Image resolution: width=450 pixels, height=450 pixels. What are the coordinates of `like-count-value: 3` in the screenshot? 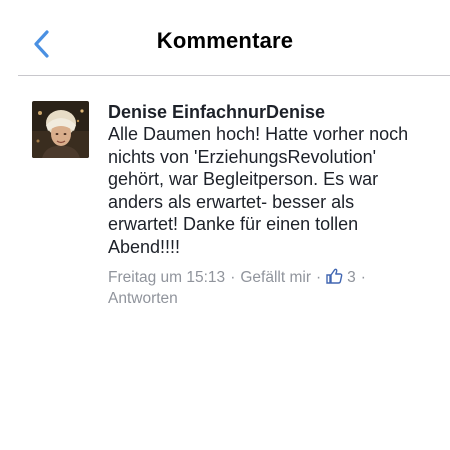 It's located at (351, 277).